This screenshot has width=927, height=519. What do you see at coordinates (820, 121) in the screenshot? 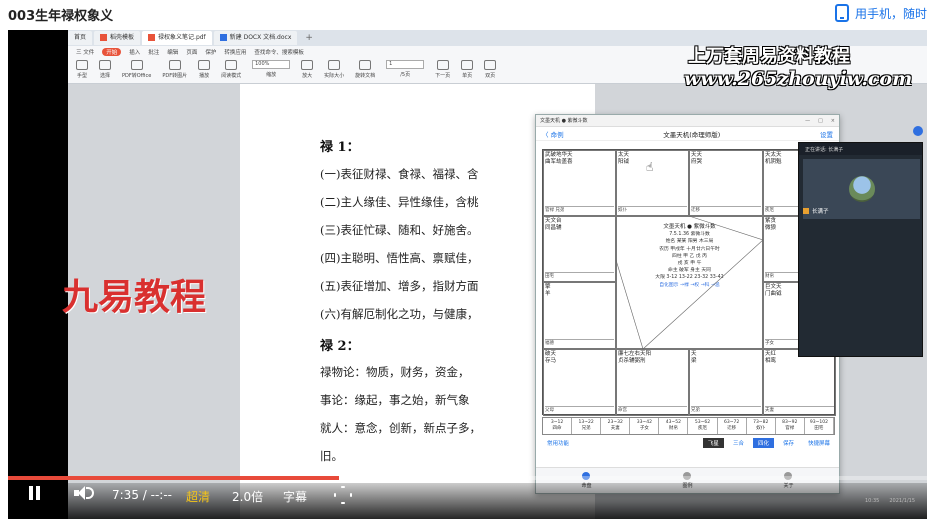
I see `maximize-button: □` at bounding box center [820, 121].